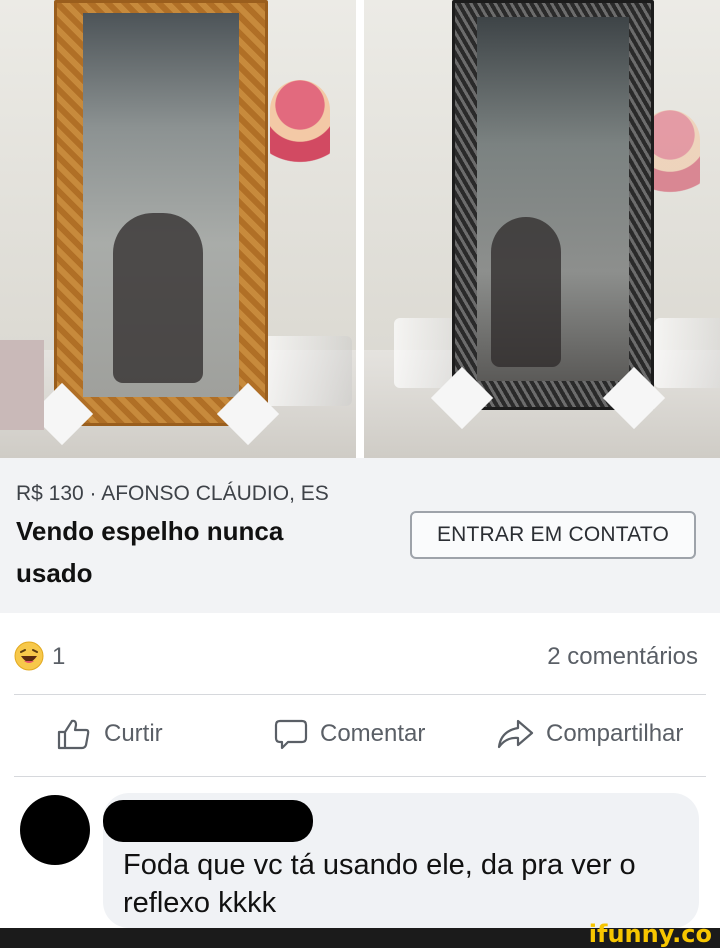 The image size is (720, 948). Describe the element at coordinates (553, 535) in the screenshot. I see `contact-button: ENTRAR EM CONTATO` at that location.